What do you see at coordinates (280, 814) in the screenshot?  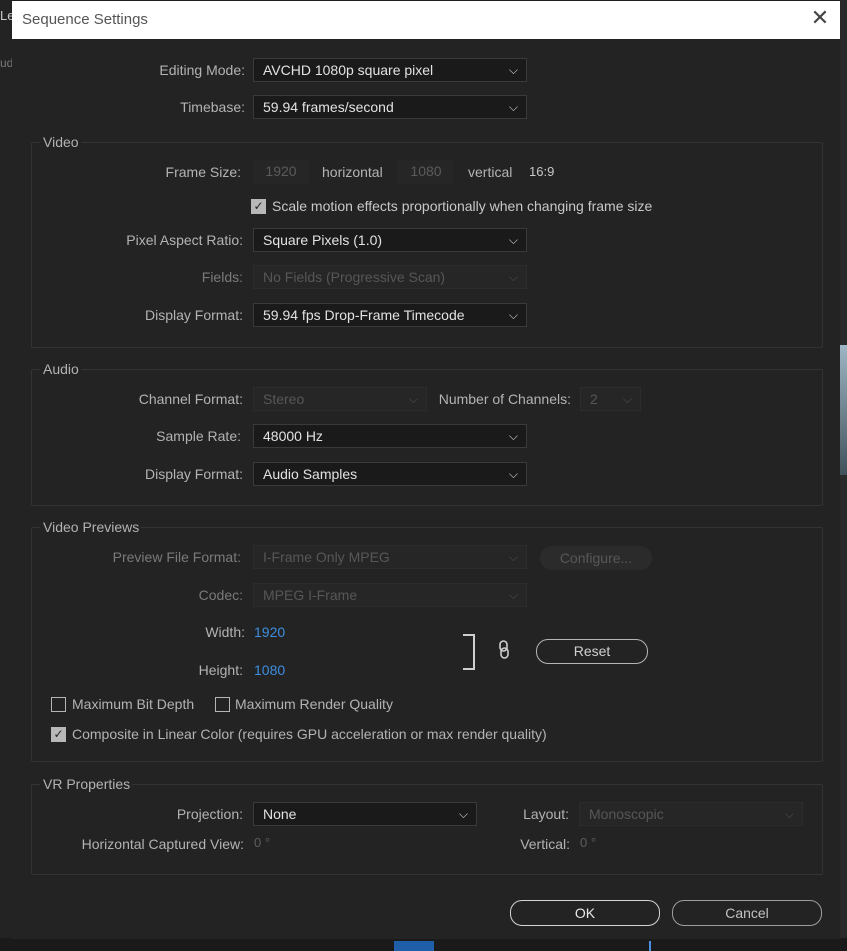 I see `projection-value: None` at bounding box center [280, 814].